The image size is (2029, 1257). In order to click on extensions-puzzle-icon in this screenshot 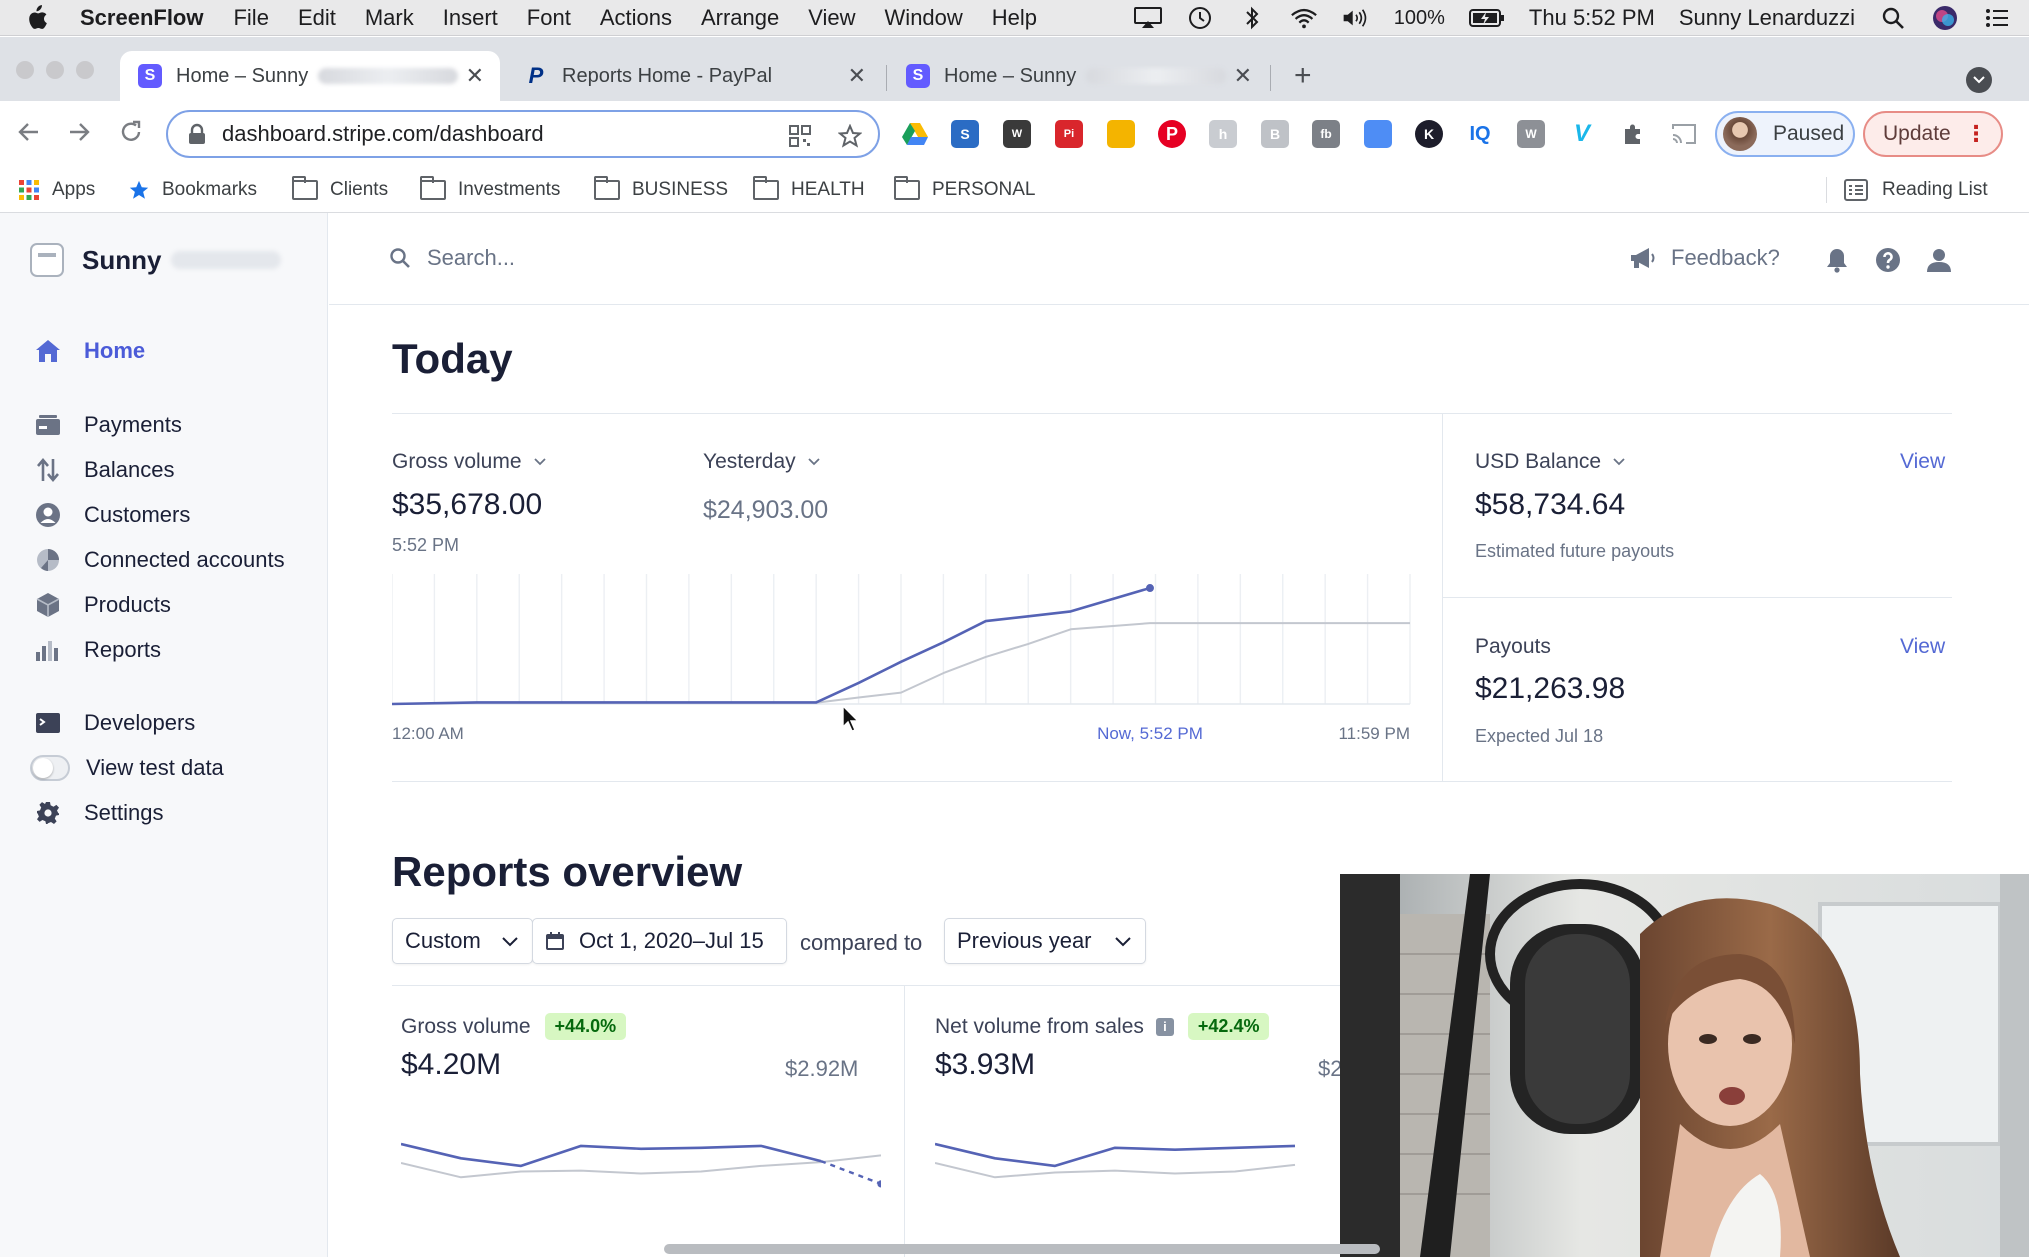, I will do `click(1633, 134)`.